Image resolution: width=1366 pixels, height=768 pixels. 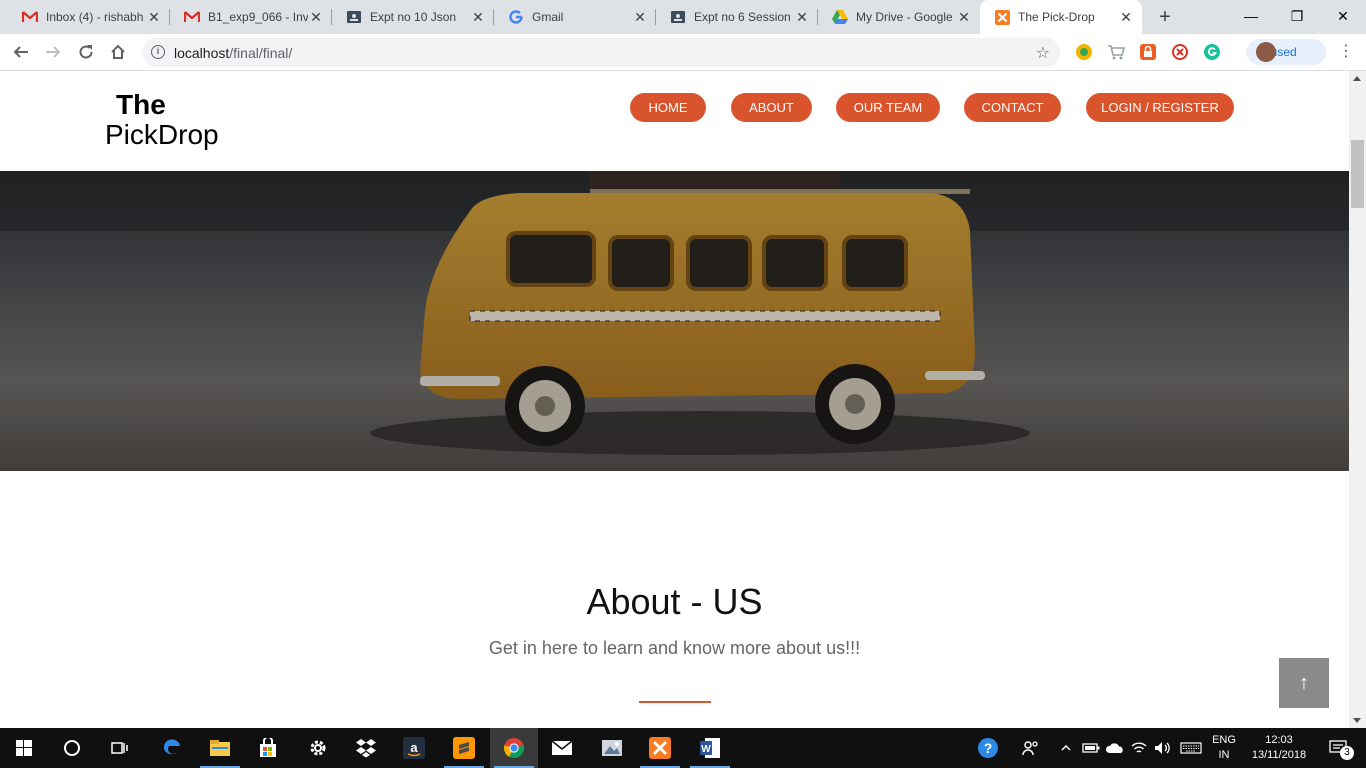 I want to click on browser-toolbar: i localhost/final/final/ ☆ Paused ⋮, so click(x=683, y=52).